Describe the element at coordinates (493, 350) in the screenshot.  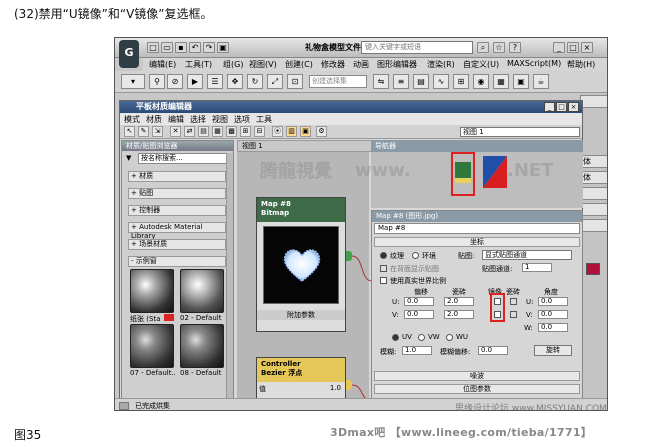
I see `blur-offset-spinner: 0.0` at that location.